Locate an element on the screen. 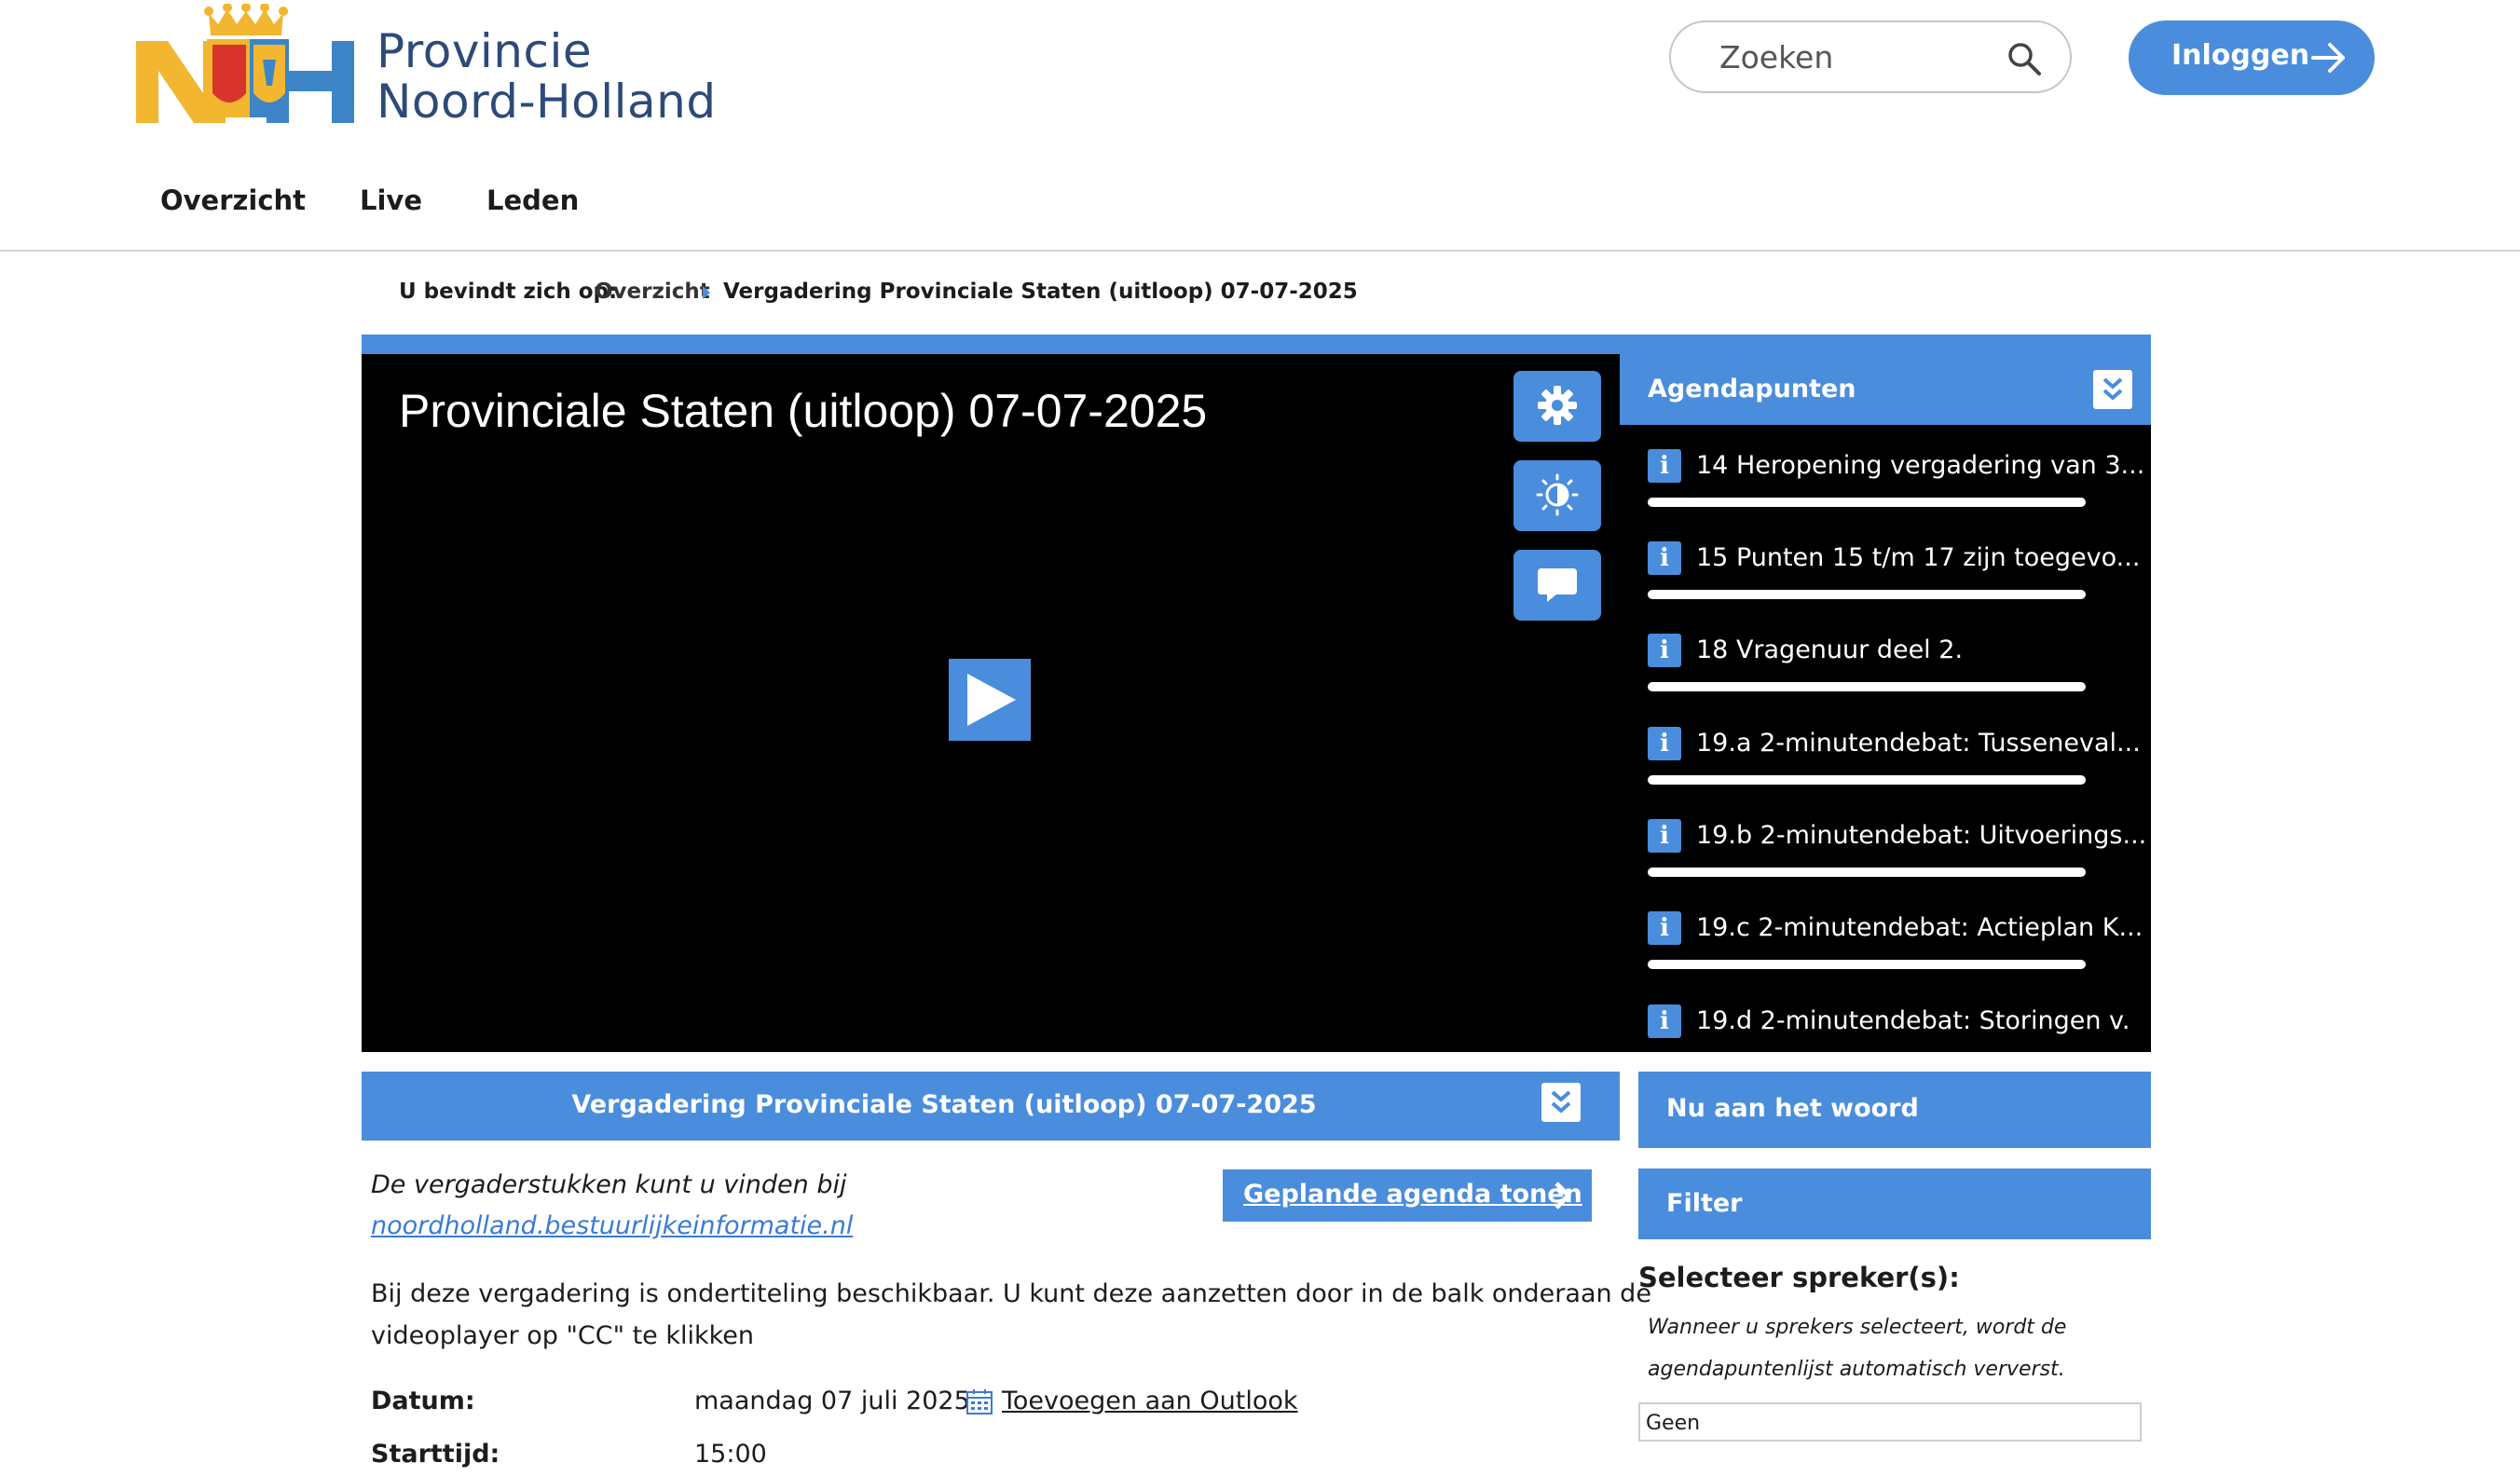  meeting-collapse-button is located at coordinates (1561, 1102).